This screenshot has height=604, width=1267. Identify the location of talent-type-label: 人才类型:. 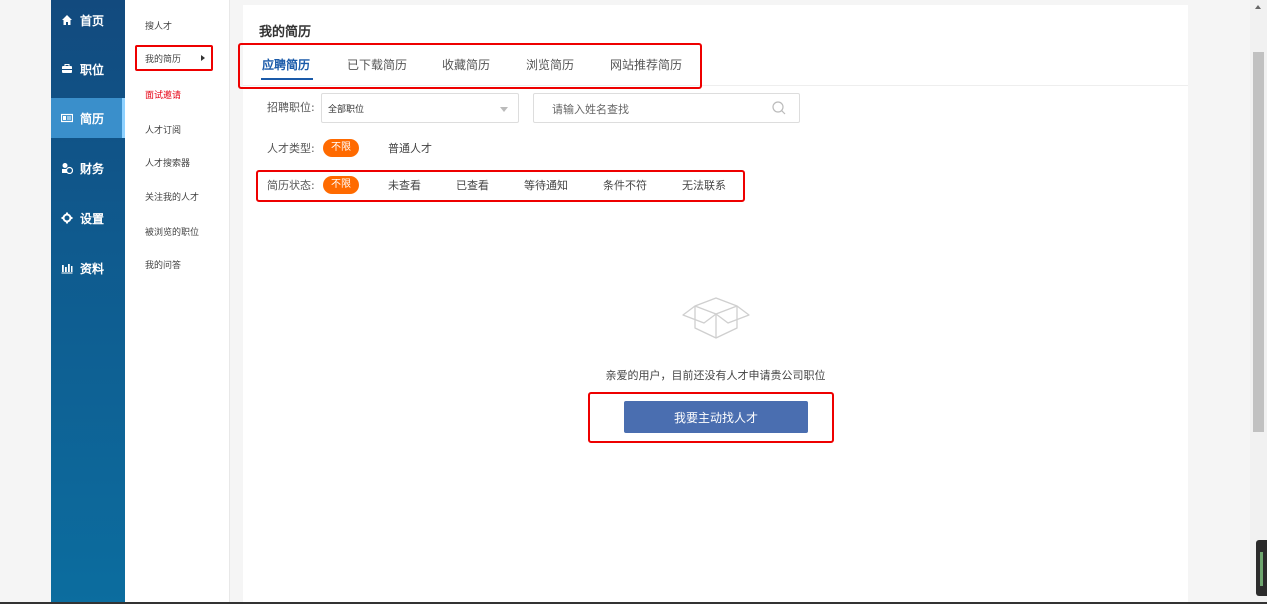
(291, 148).